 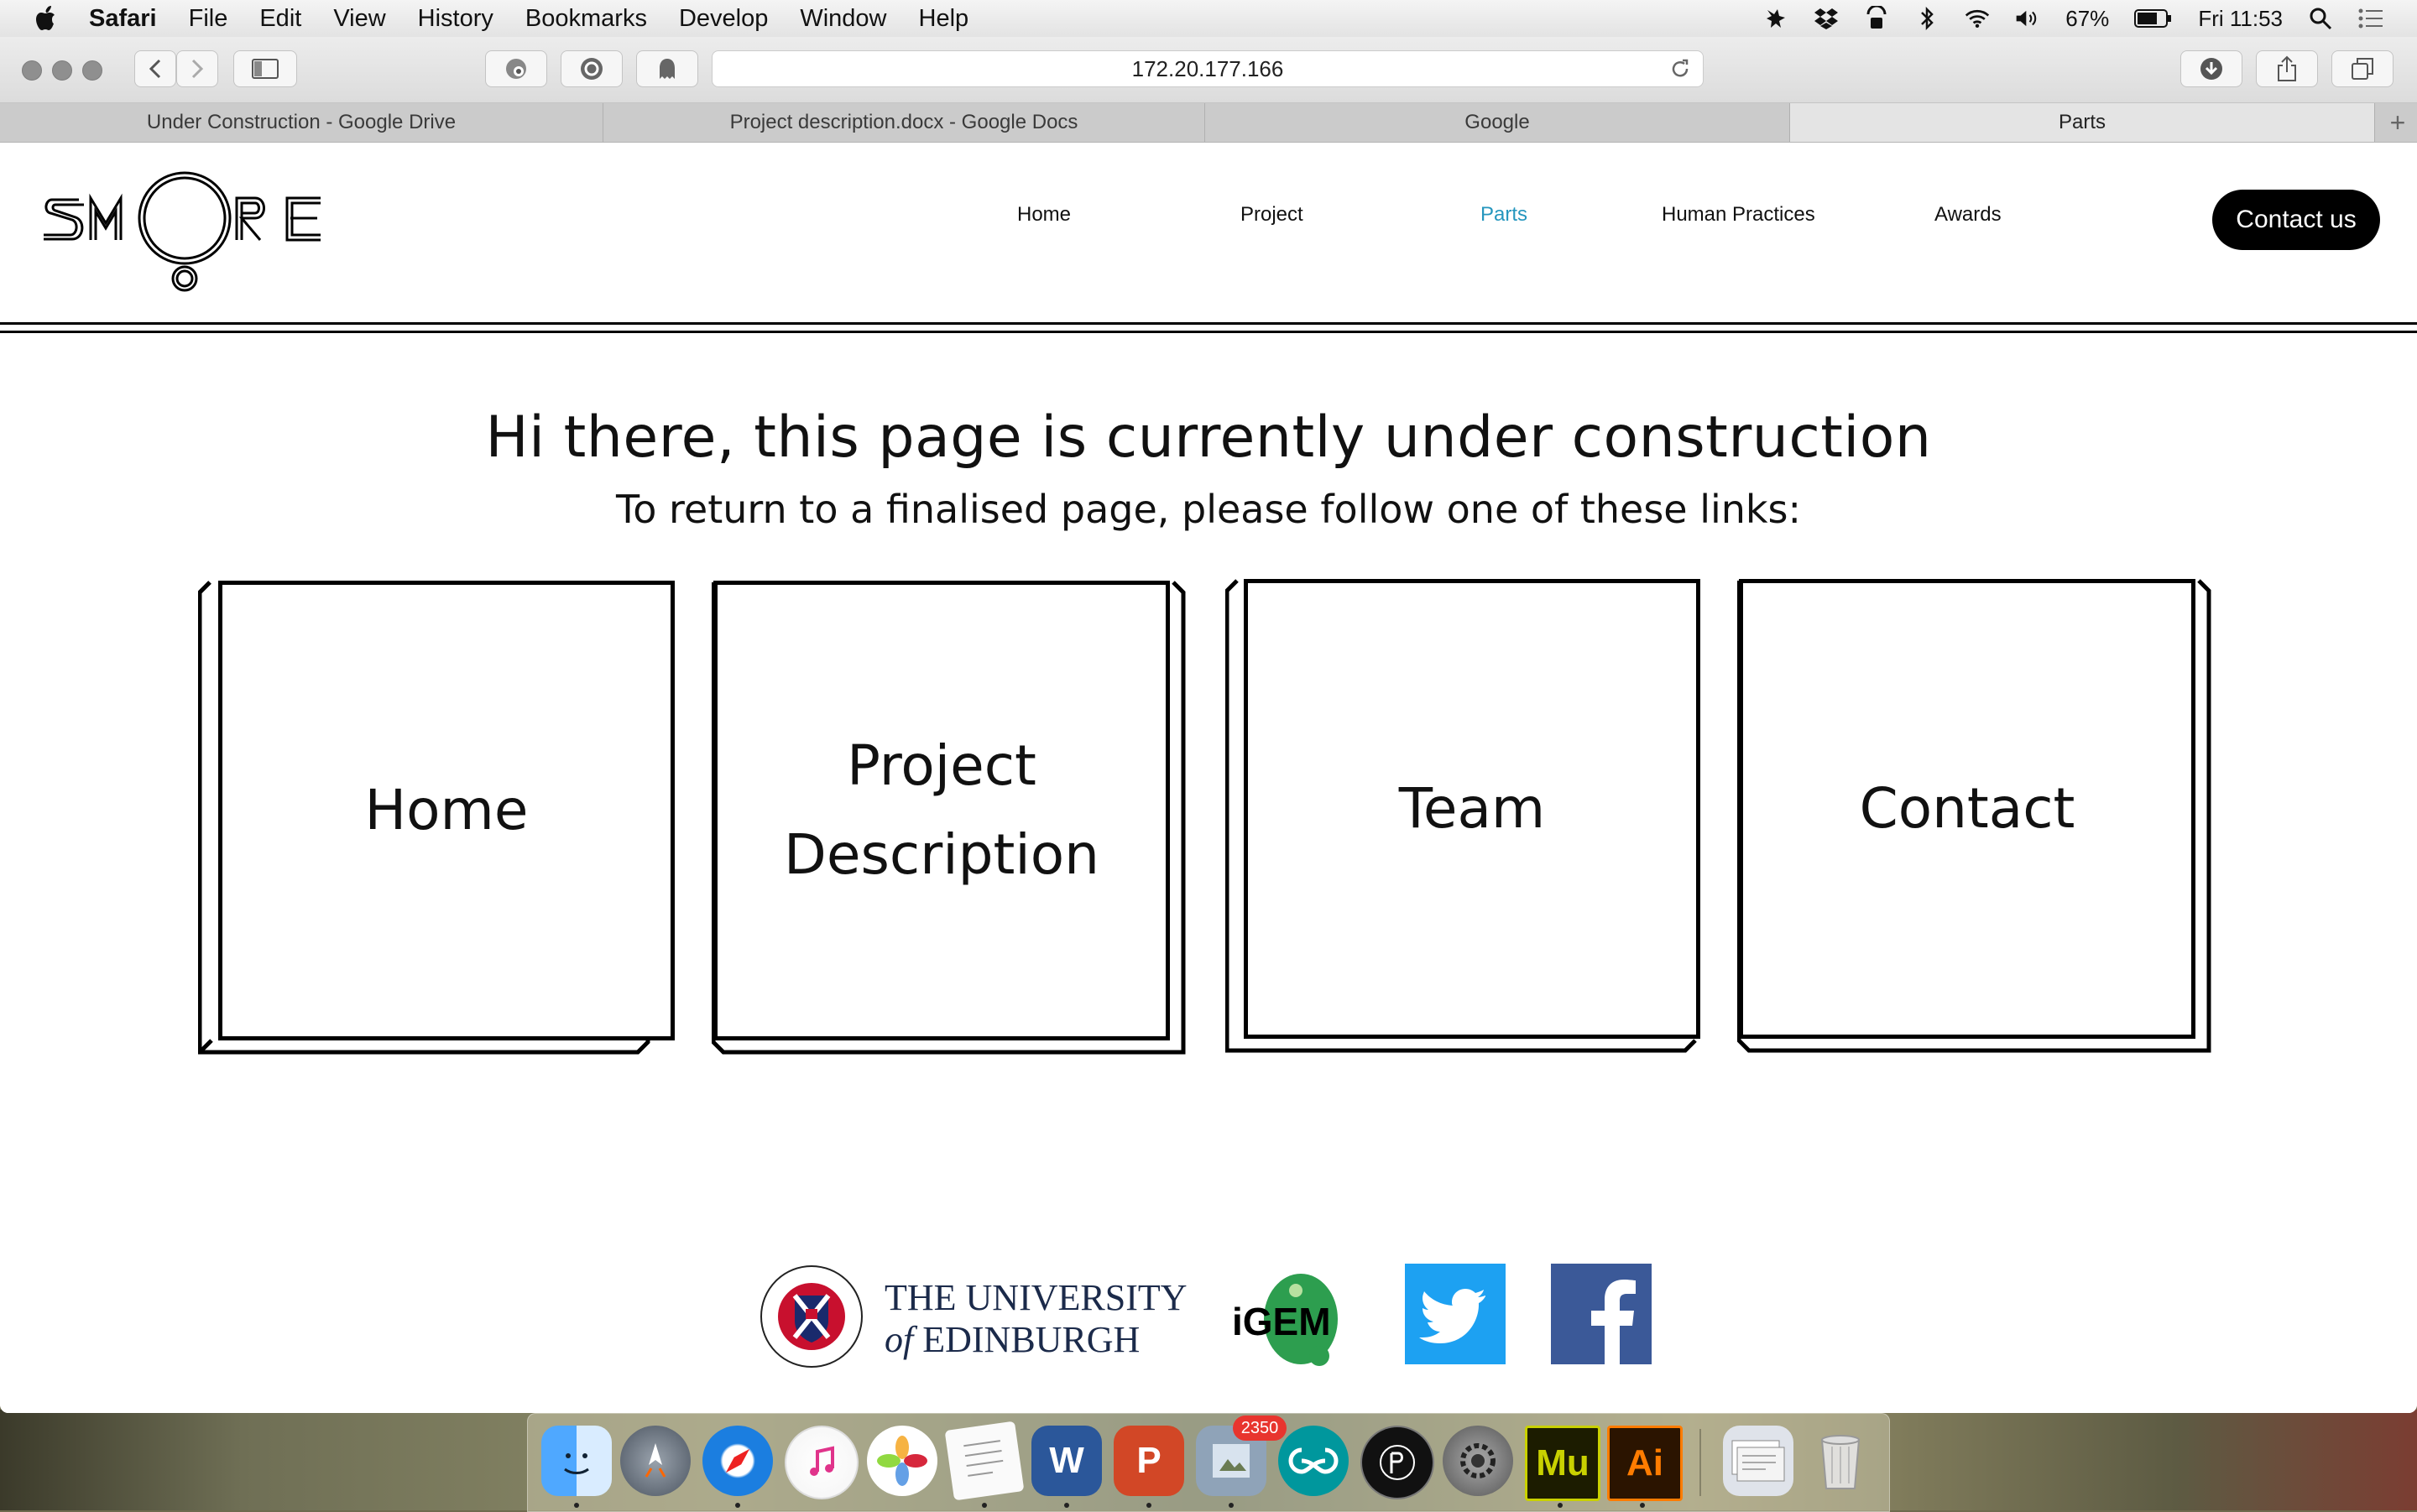 I want to click on menu-help: Help, so click(x=944, y=19).